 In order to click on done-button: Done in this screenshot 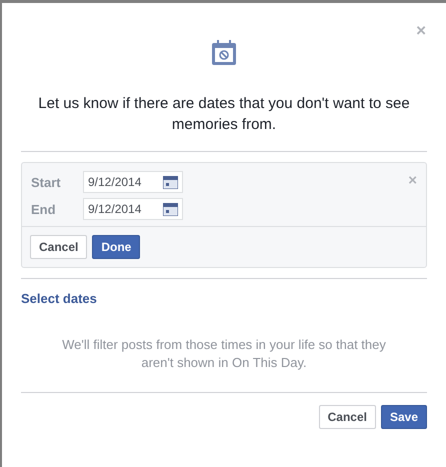, I will do `click(116, 247)`.